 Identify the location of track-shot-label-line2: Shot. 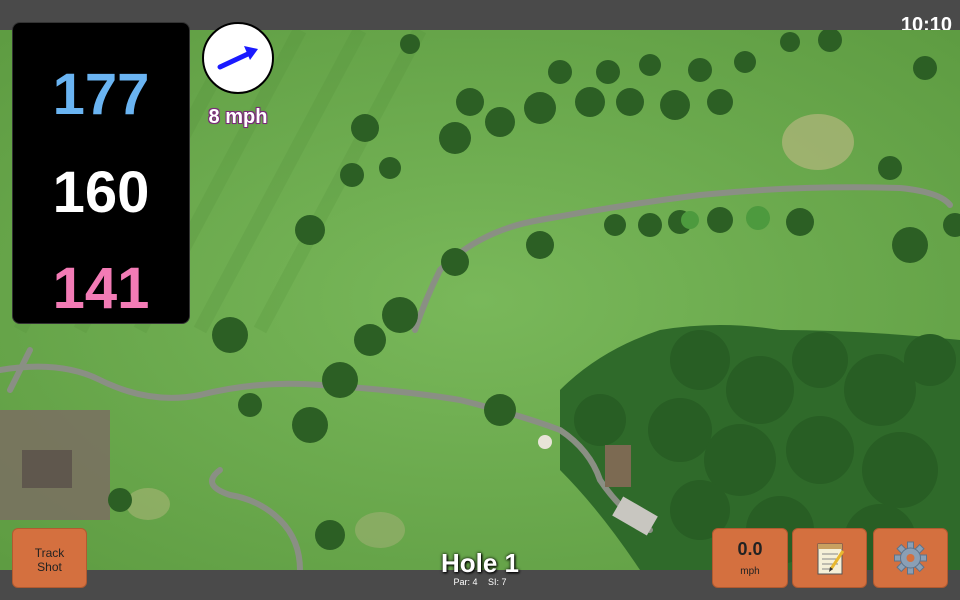
(49, 567).